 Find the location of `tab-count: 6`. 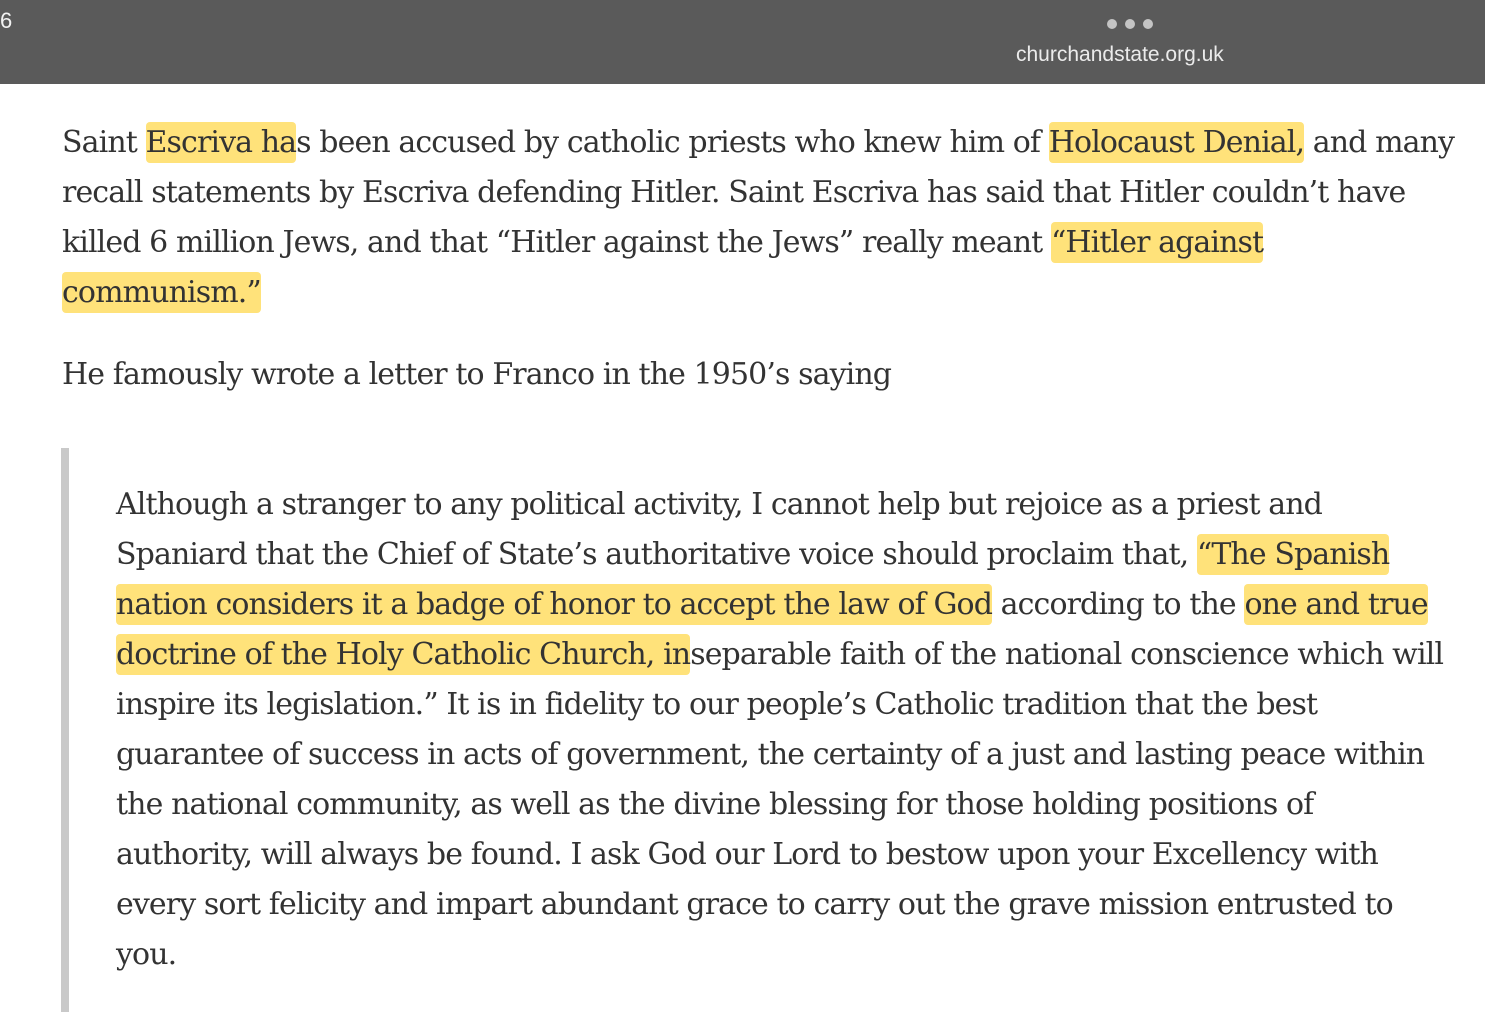

tab-count: 6 is located at coordinates (6, 21).